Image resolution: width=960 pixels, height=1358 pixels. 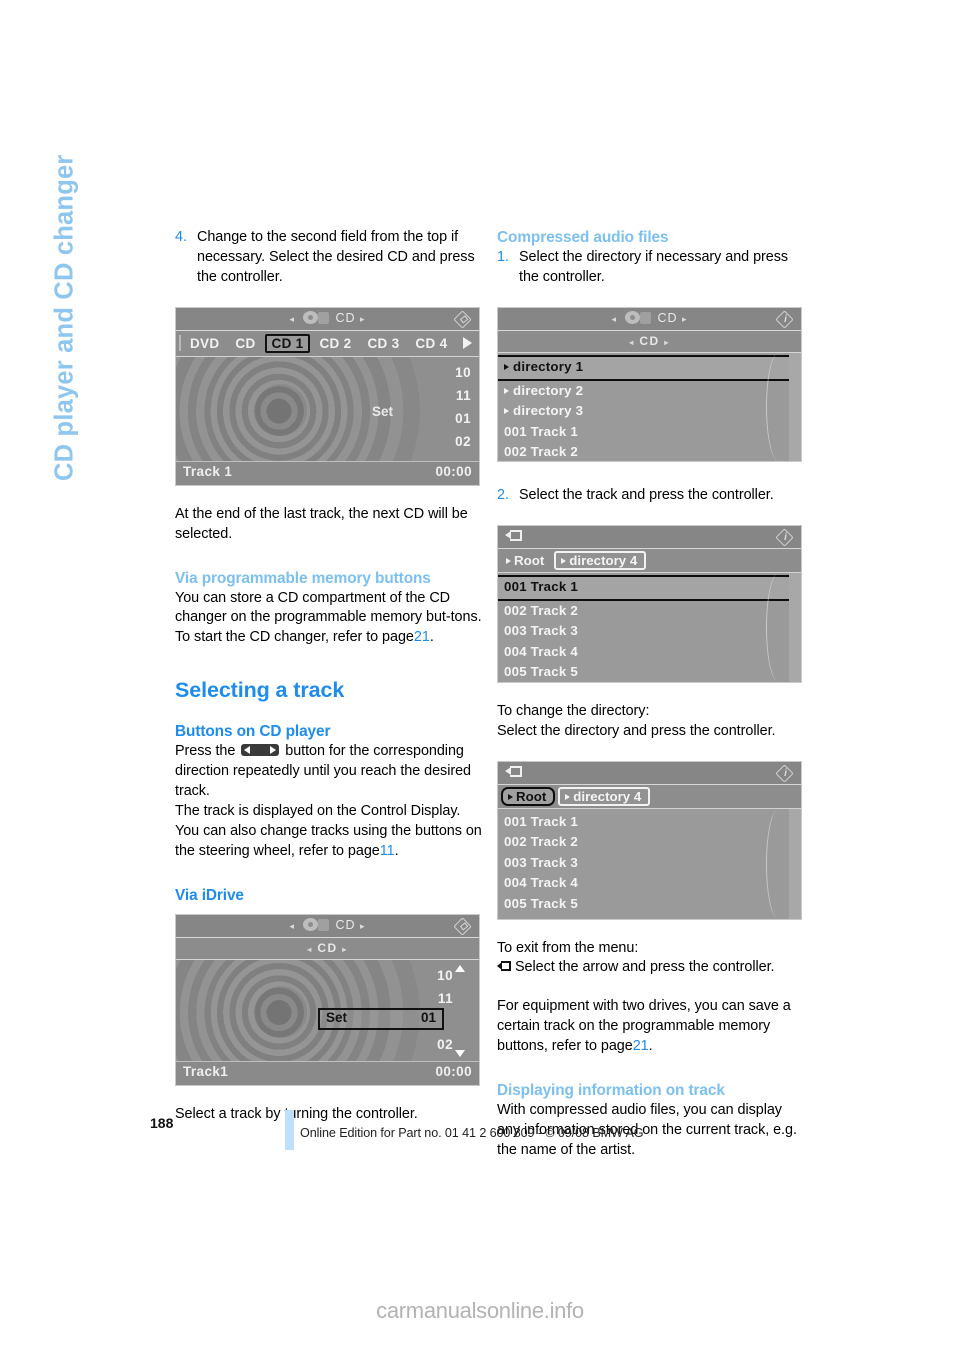 What do you see at coordinates (649, 411) in the screenshot?
I see `list-item: directory 3` at bounding box center [649, 411].